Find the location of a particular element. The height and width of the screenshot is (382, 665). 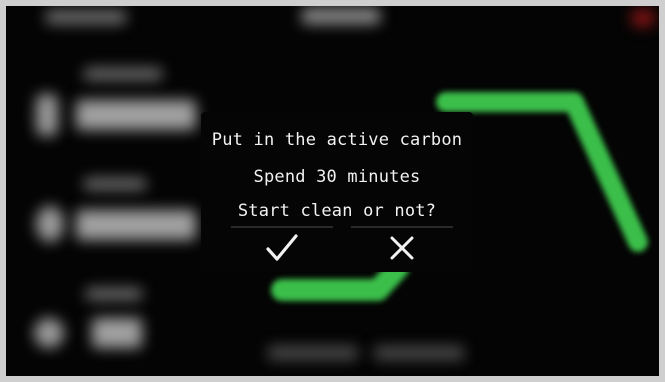

cancel-button is located at coordinates (402, 247).